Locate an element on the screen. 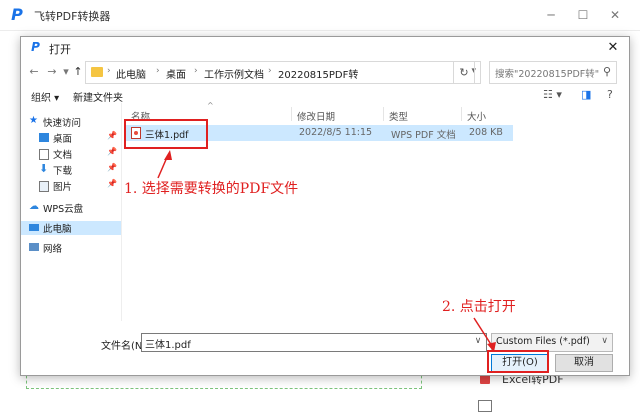  step2-arrow-line is located at coordinates (483, 332).